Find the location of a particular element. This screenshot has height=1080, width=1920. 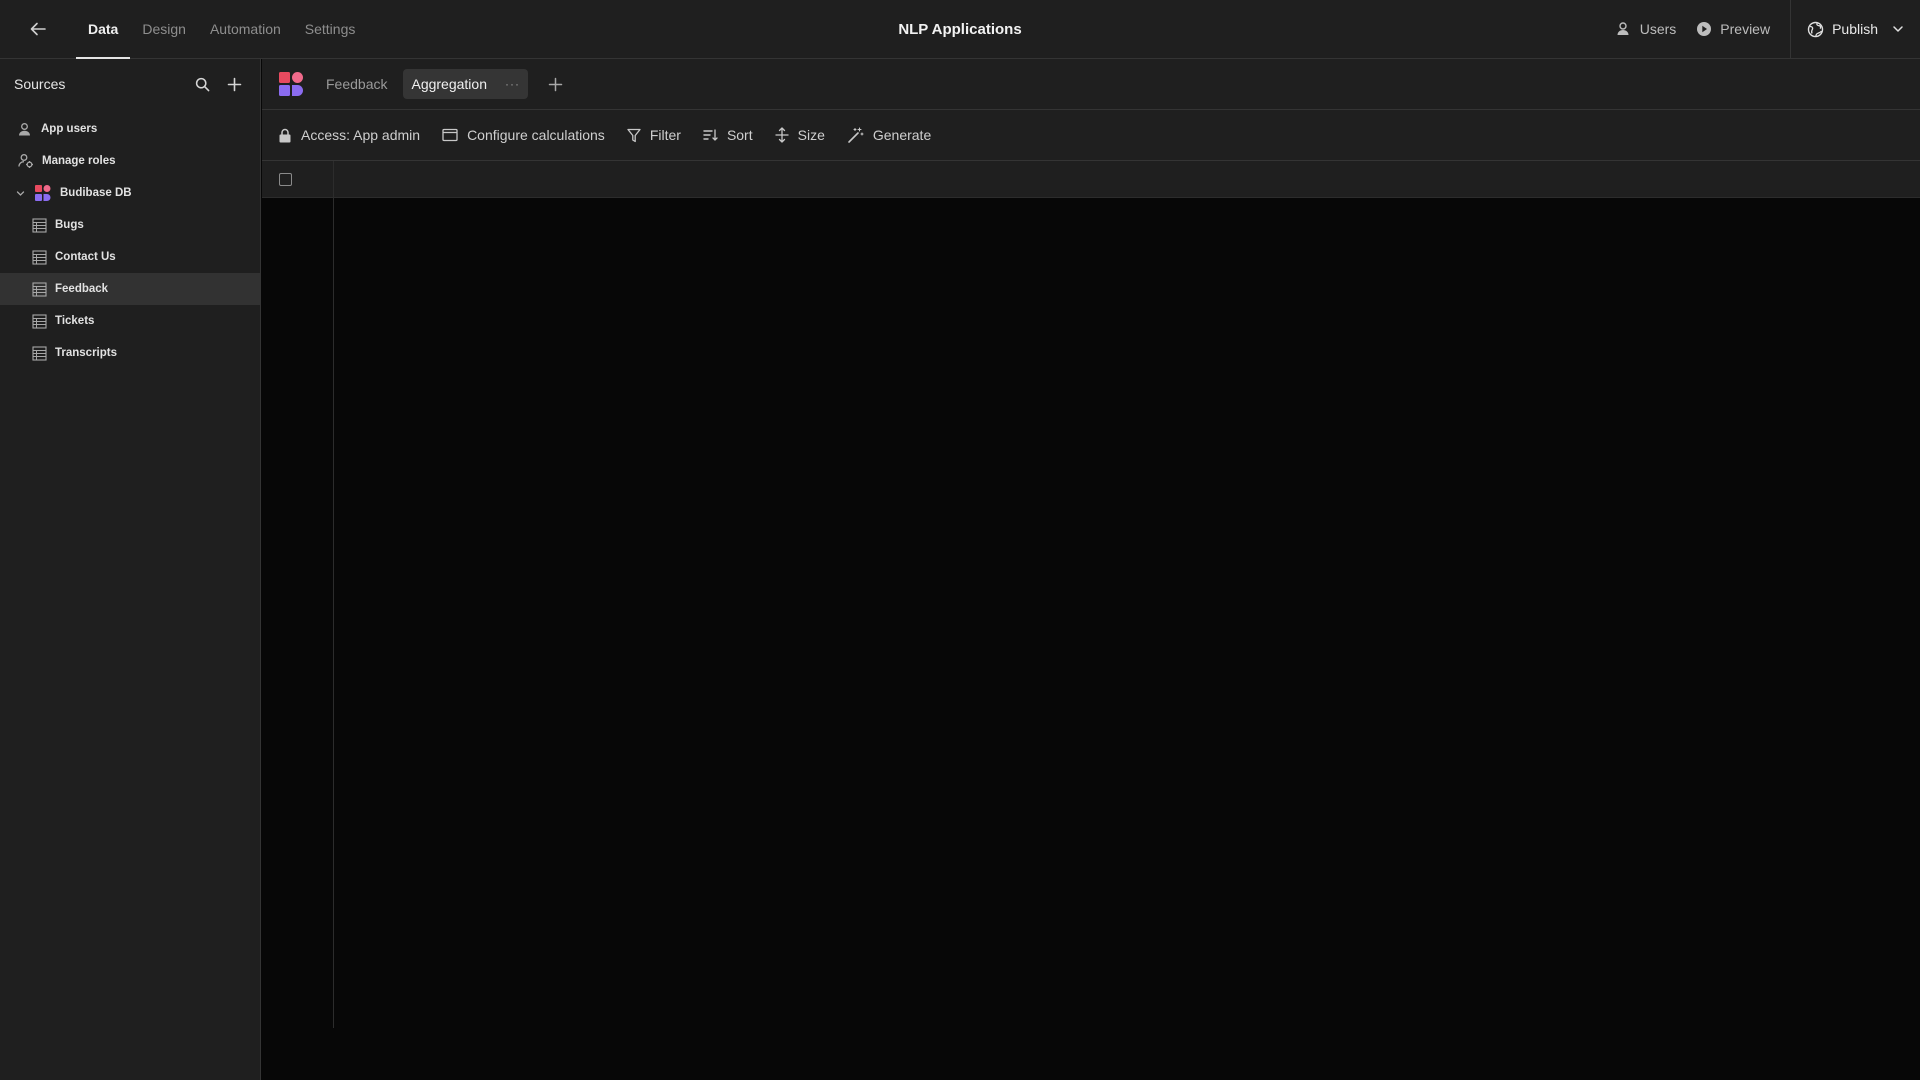

lock-icon is located at coordinates (285, 135).